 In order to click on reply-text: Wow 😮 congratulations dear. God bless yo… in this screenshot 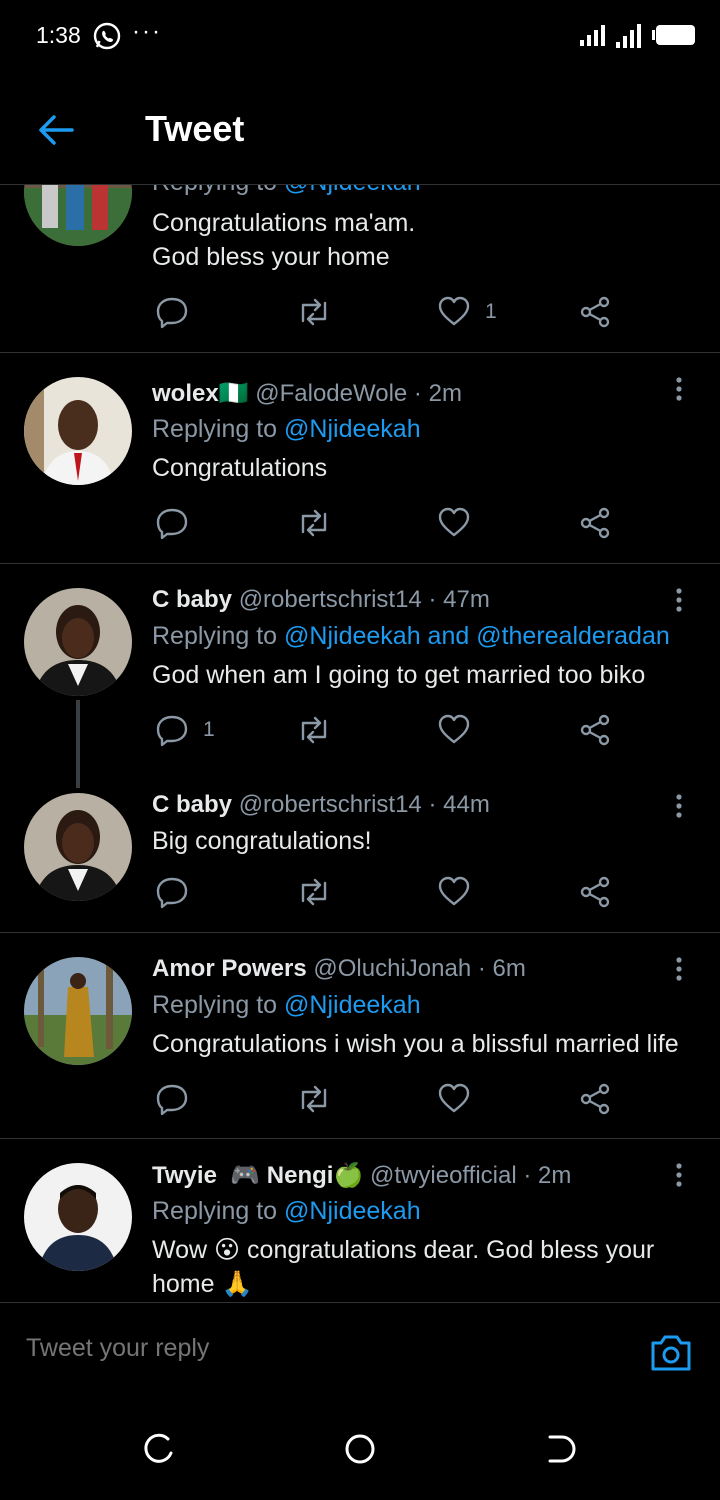, I will do `click(403, 1267)`.